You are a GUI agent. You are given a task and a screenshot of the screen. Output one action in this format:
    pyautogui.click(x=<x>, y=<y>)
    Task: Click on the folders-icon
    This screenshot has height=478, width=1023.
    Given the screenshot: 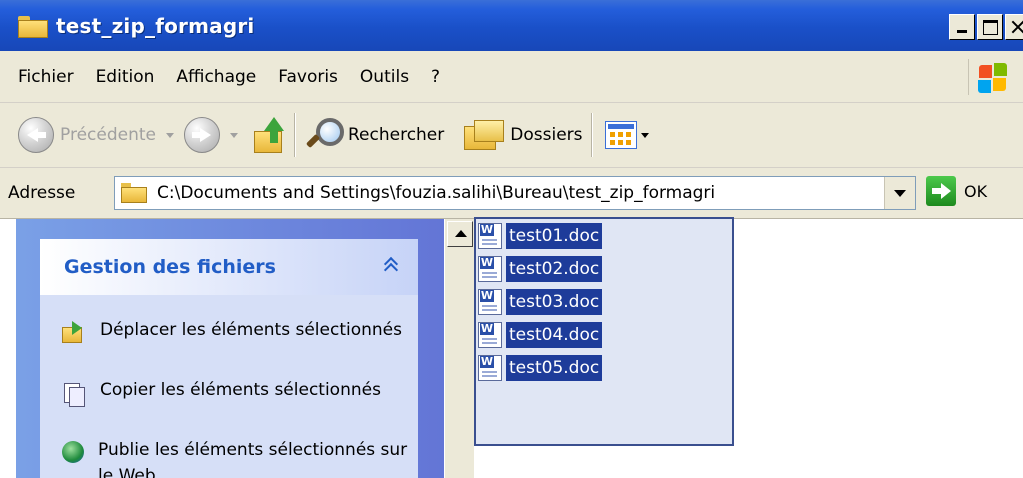 What is the action you would take?
    pyautogui.click(x=484, y=135)
    